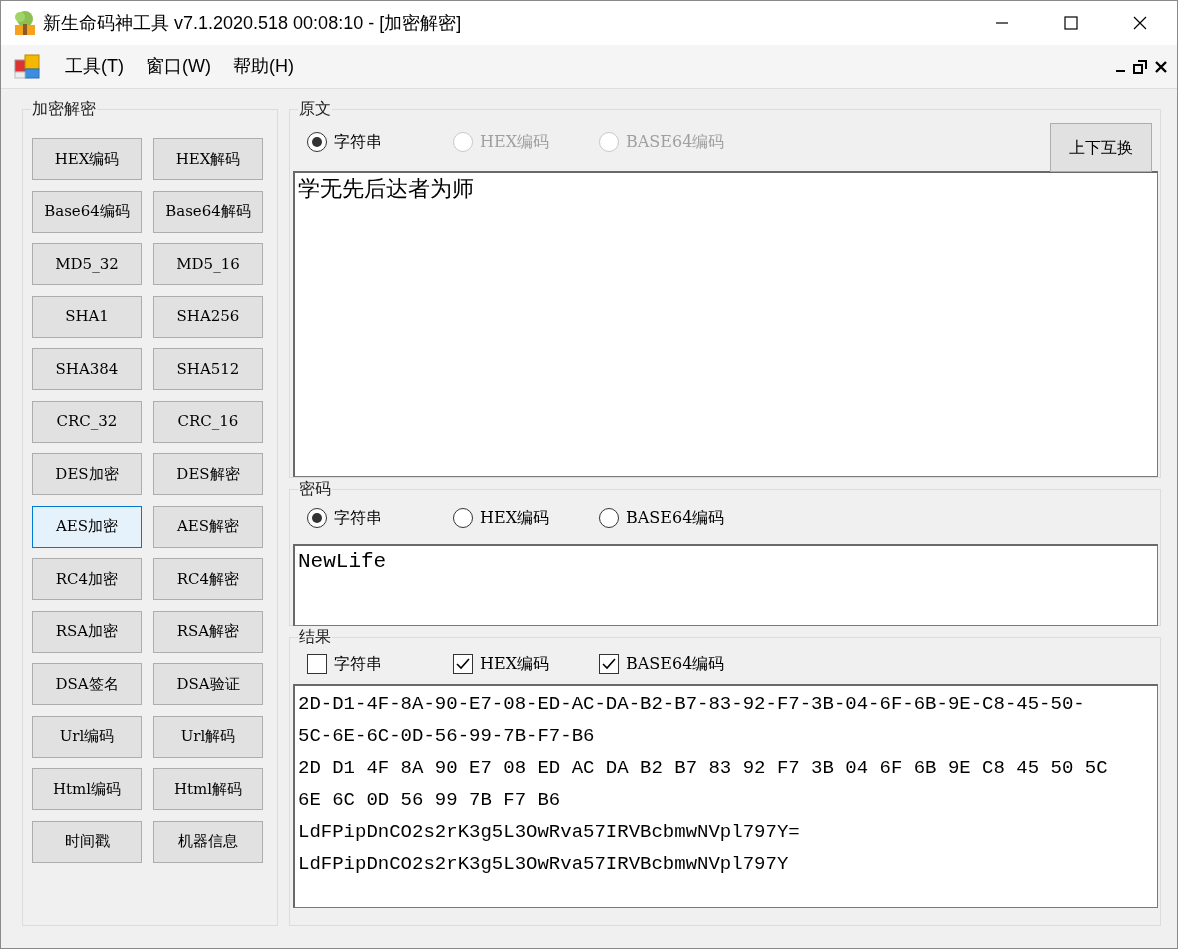  I want to click on tool-button: HEX编码, so click(87, 159).